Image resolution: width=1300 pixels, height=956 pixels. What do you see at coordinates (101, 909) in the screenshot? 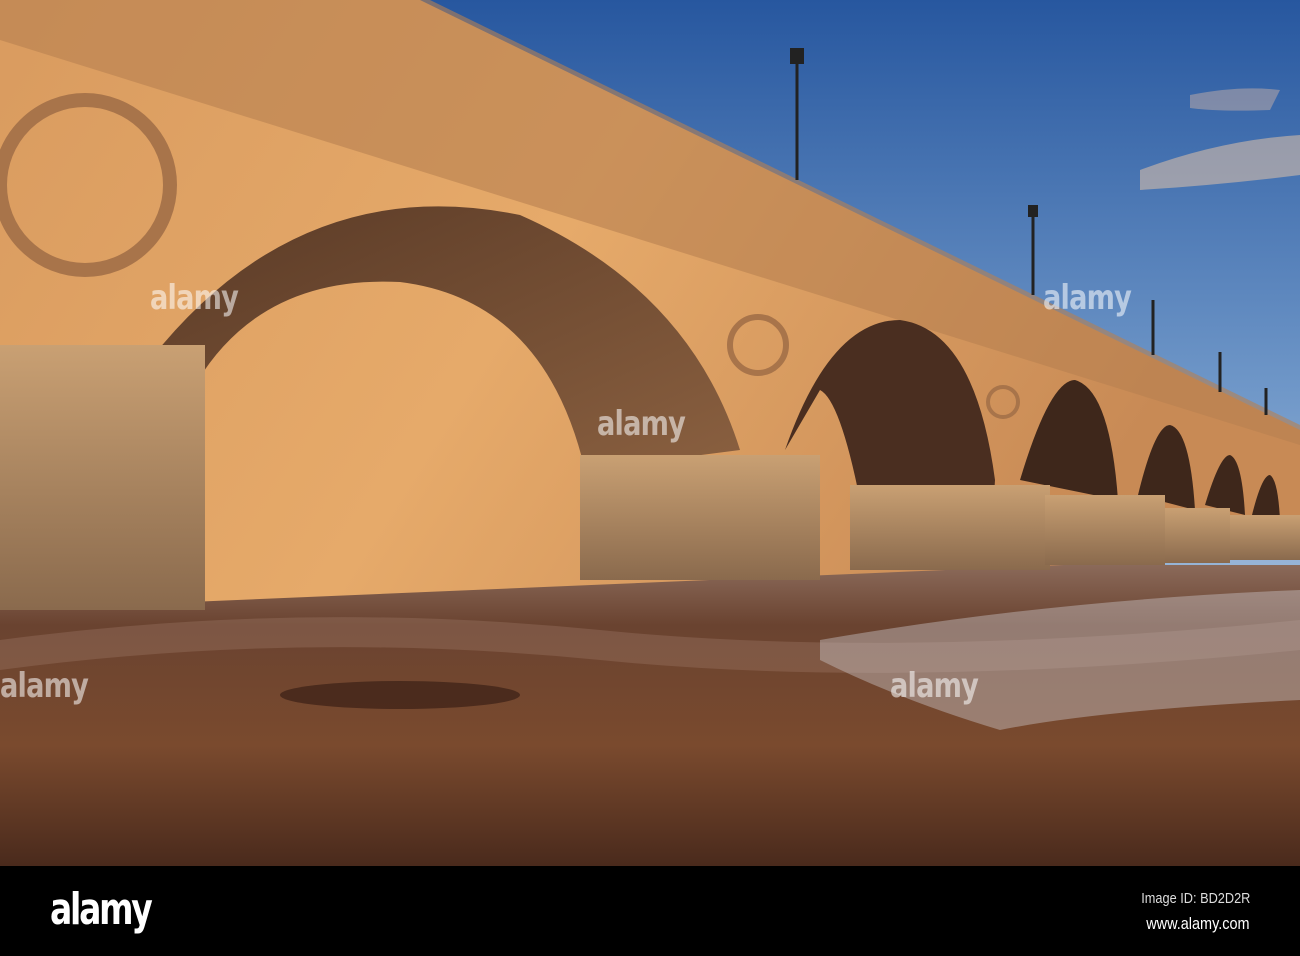
I see `alamy-logo: alamy` at bounding box center [101, 909].